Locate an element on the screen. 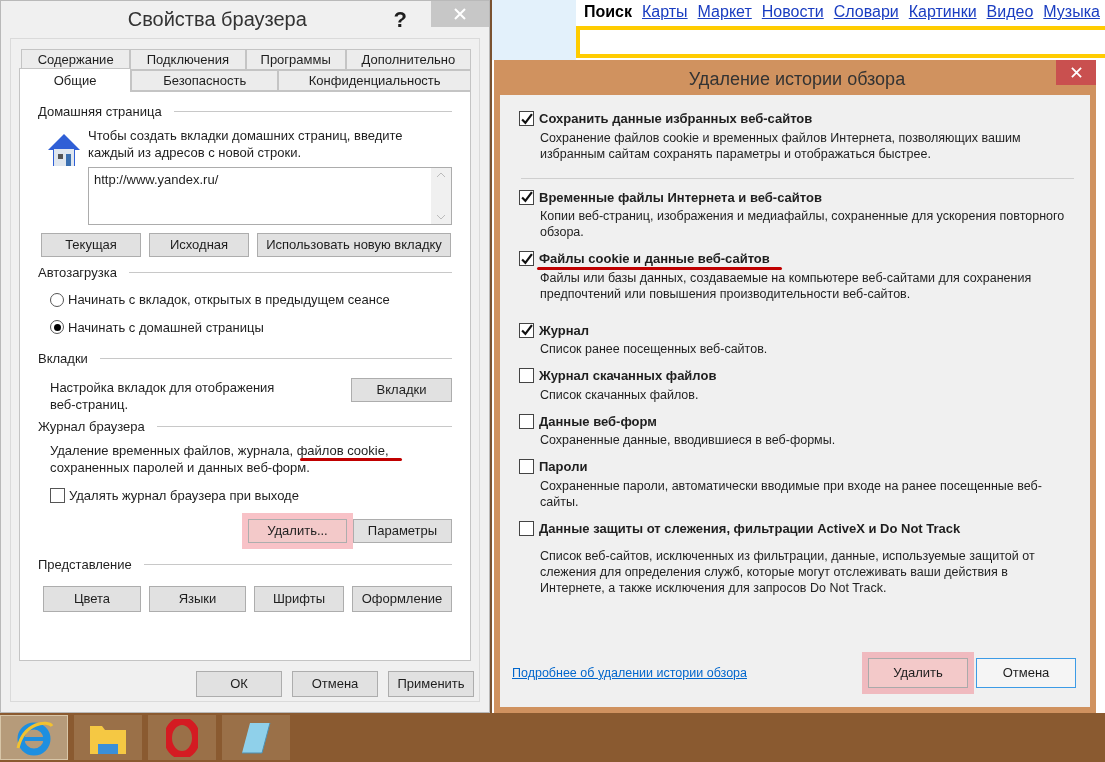 Image resolution: width=1105 pixels, height=762 pixels. description-text: Файлы или базы данных, создаваемые на компьютере веб-сайтами для сохранения предпочтений или повышения производительности веб-сайтов. is located at coordinates (786, 285).